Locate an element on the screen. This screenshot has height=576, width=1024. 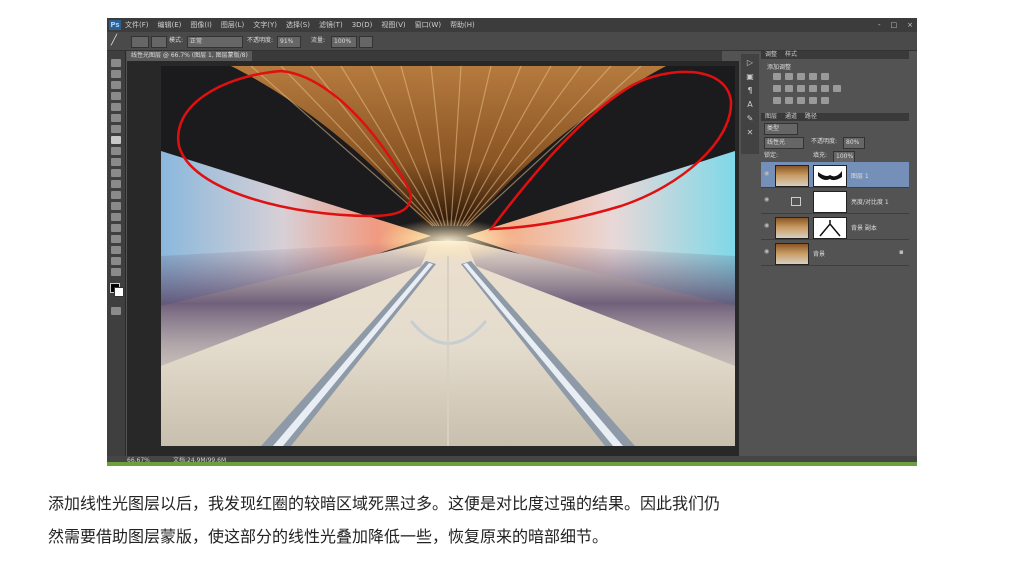
crop-tool-icon is located at coordinates (116, 107).